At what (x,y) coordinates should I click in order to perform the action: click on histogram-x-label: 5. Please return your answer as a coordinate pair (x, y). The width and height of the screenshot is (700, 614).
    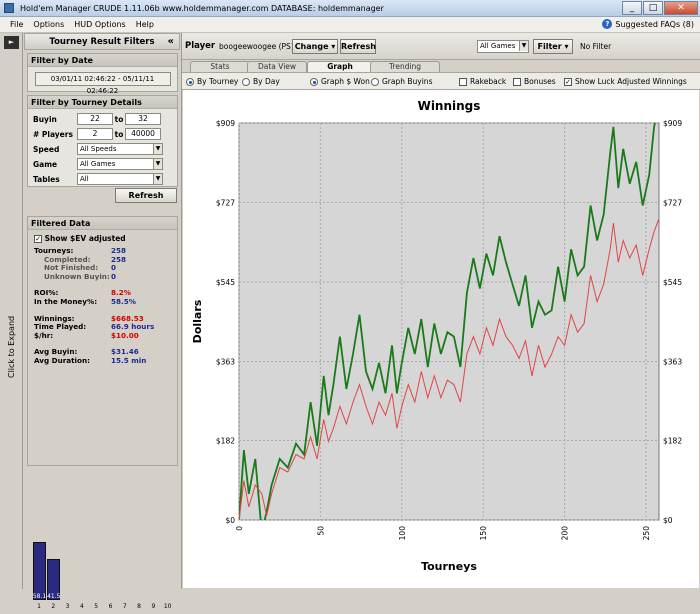
    Looking at the image, I should click on (96, 606).